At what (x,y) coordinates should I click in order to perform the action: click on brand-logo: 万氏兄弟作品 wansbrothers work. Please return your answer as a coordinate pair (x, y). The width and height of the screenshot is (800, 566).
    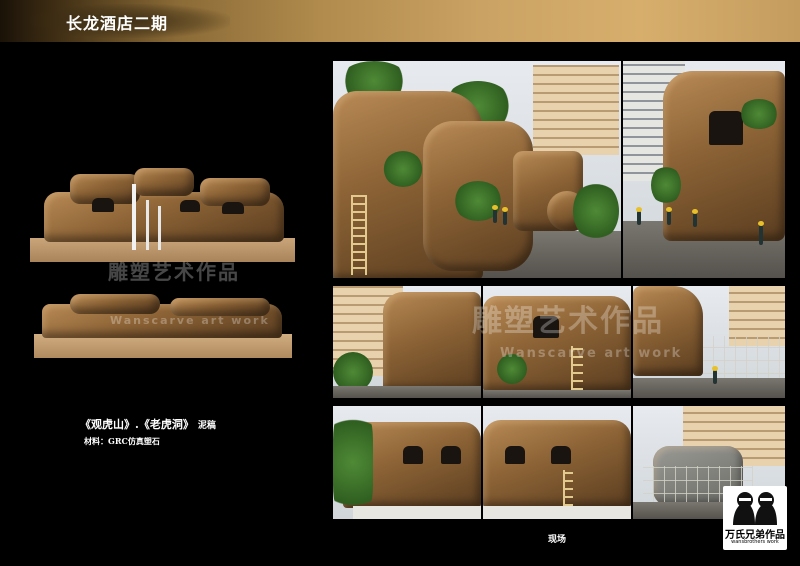
    Looking at the image, I should click on (755, 518).